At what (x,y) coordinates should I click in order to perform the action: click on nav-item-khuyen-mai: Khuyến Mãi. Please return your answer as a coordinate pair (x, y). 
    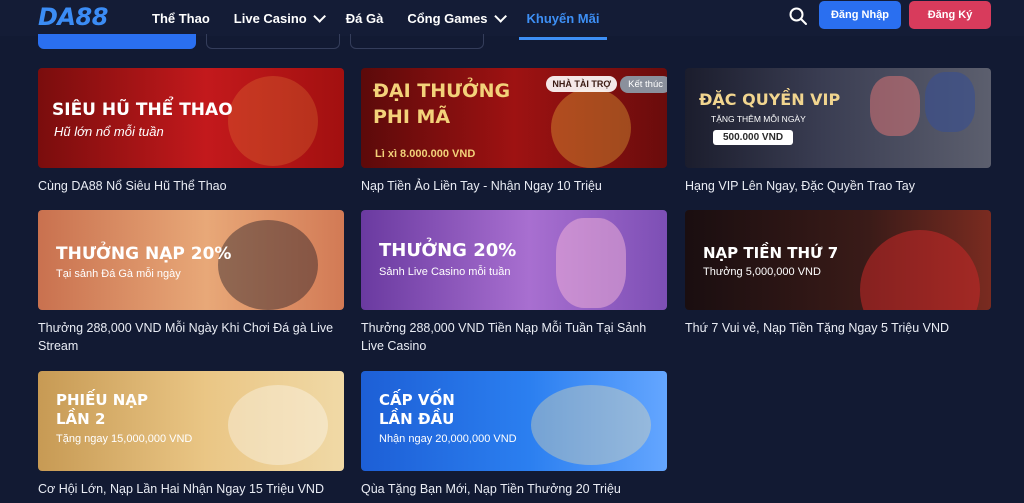
    Looking at the image, I should click on (563, 20).